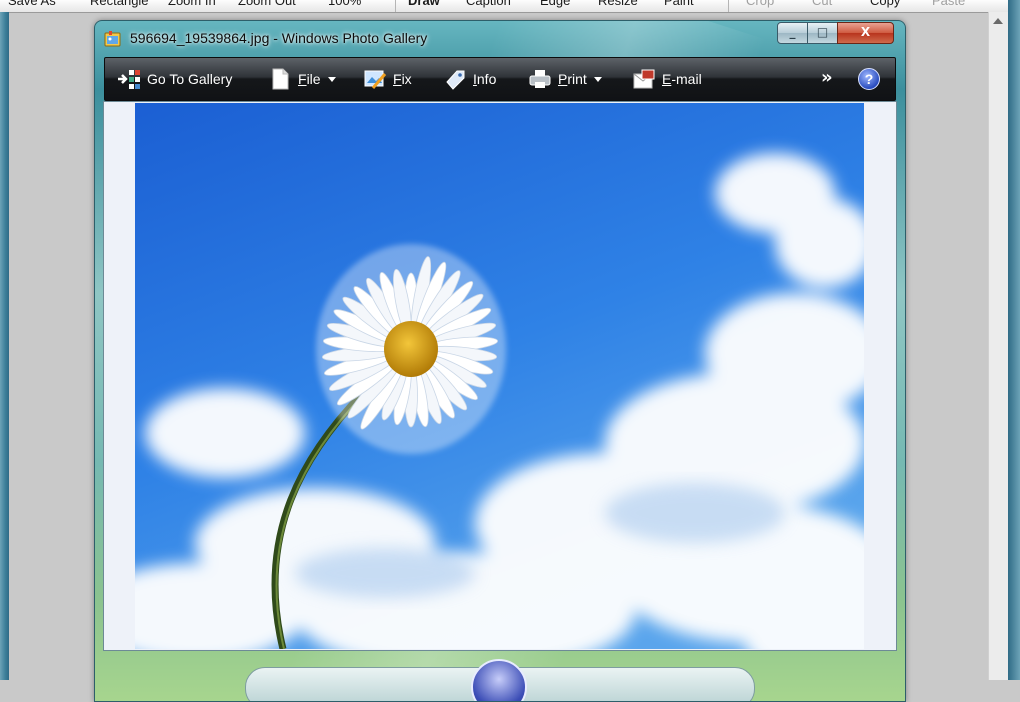  What do you see at coordinates (485, 79) in the screenshot?
I see `command-label: Info` at bounding box center [485, 79].